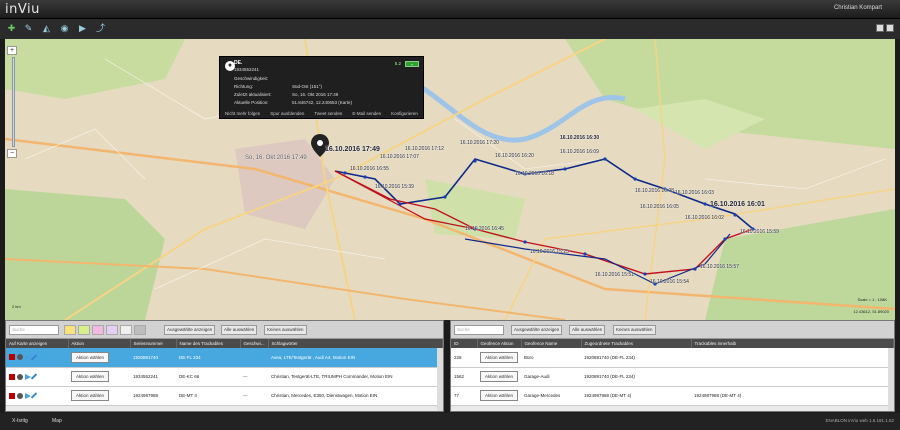 The width and height of the screenshot is (900, 430). What do you see at coordinates (28, 28) in the screenshot?
I see `pen-icon: ✎` at bounding box center [28, 28].